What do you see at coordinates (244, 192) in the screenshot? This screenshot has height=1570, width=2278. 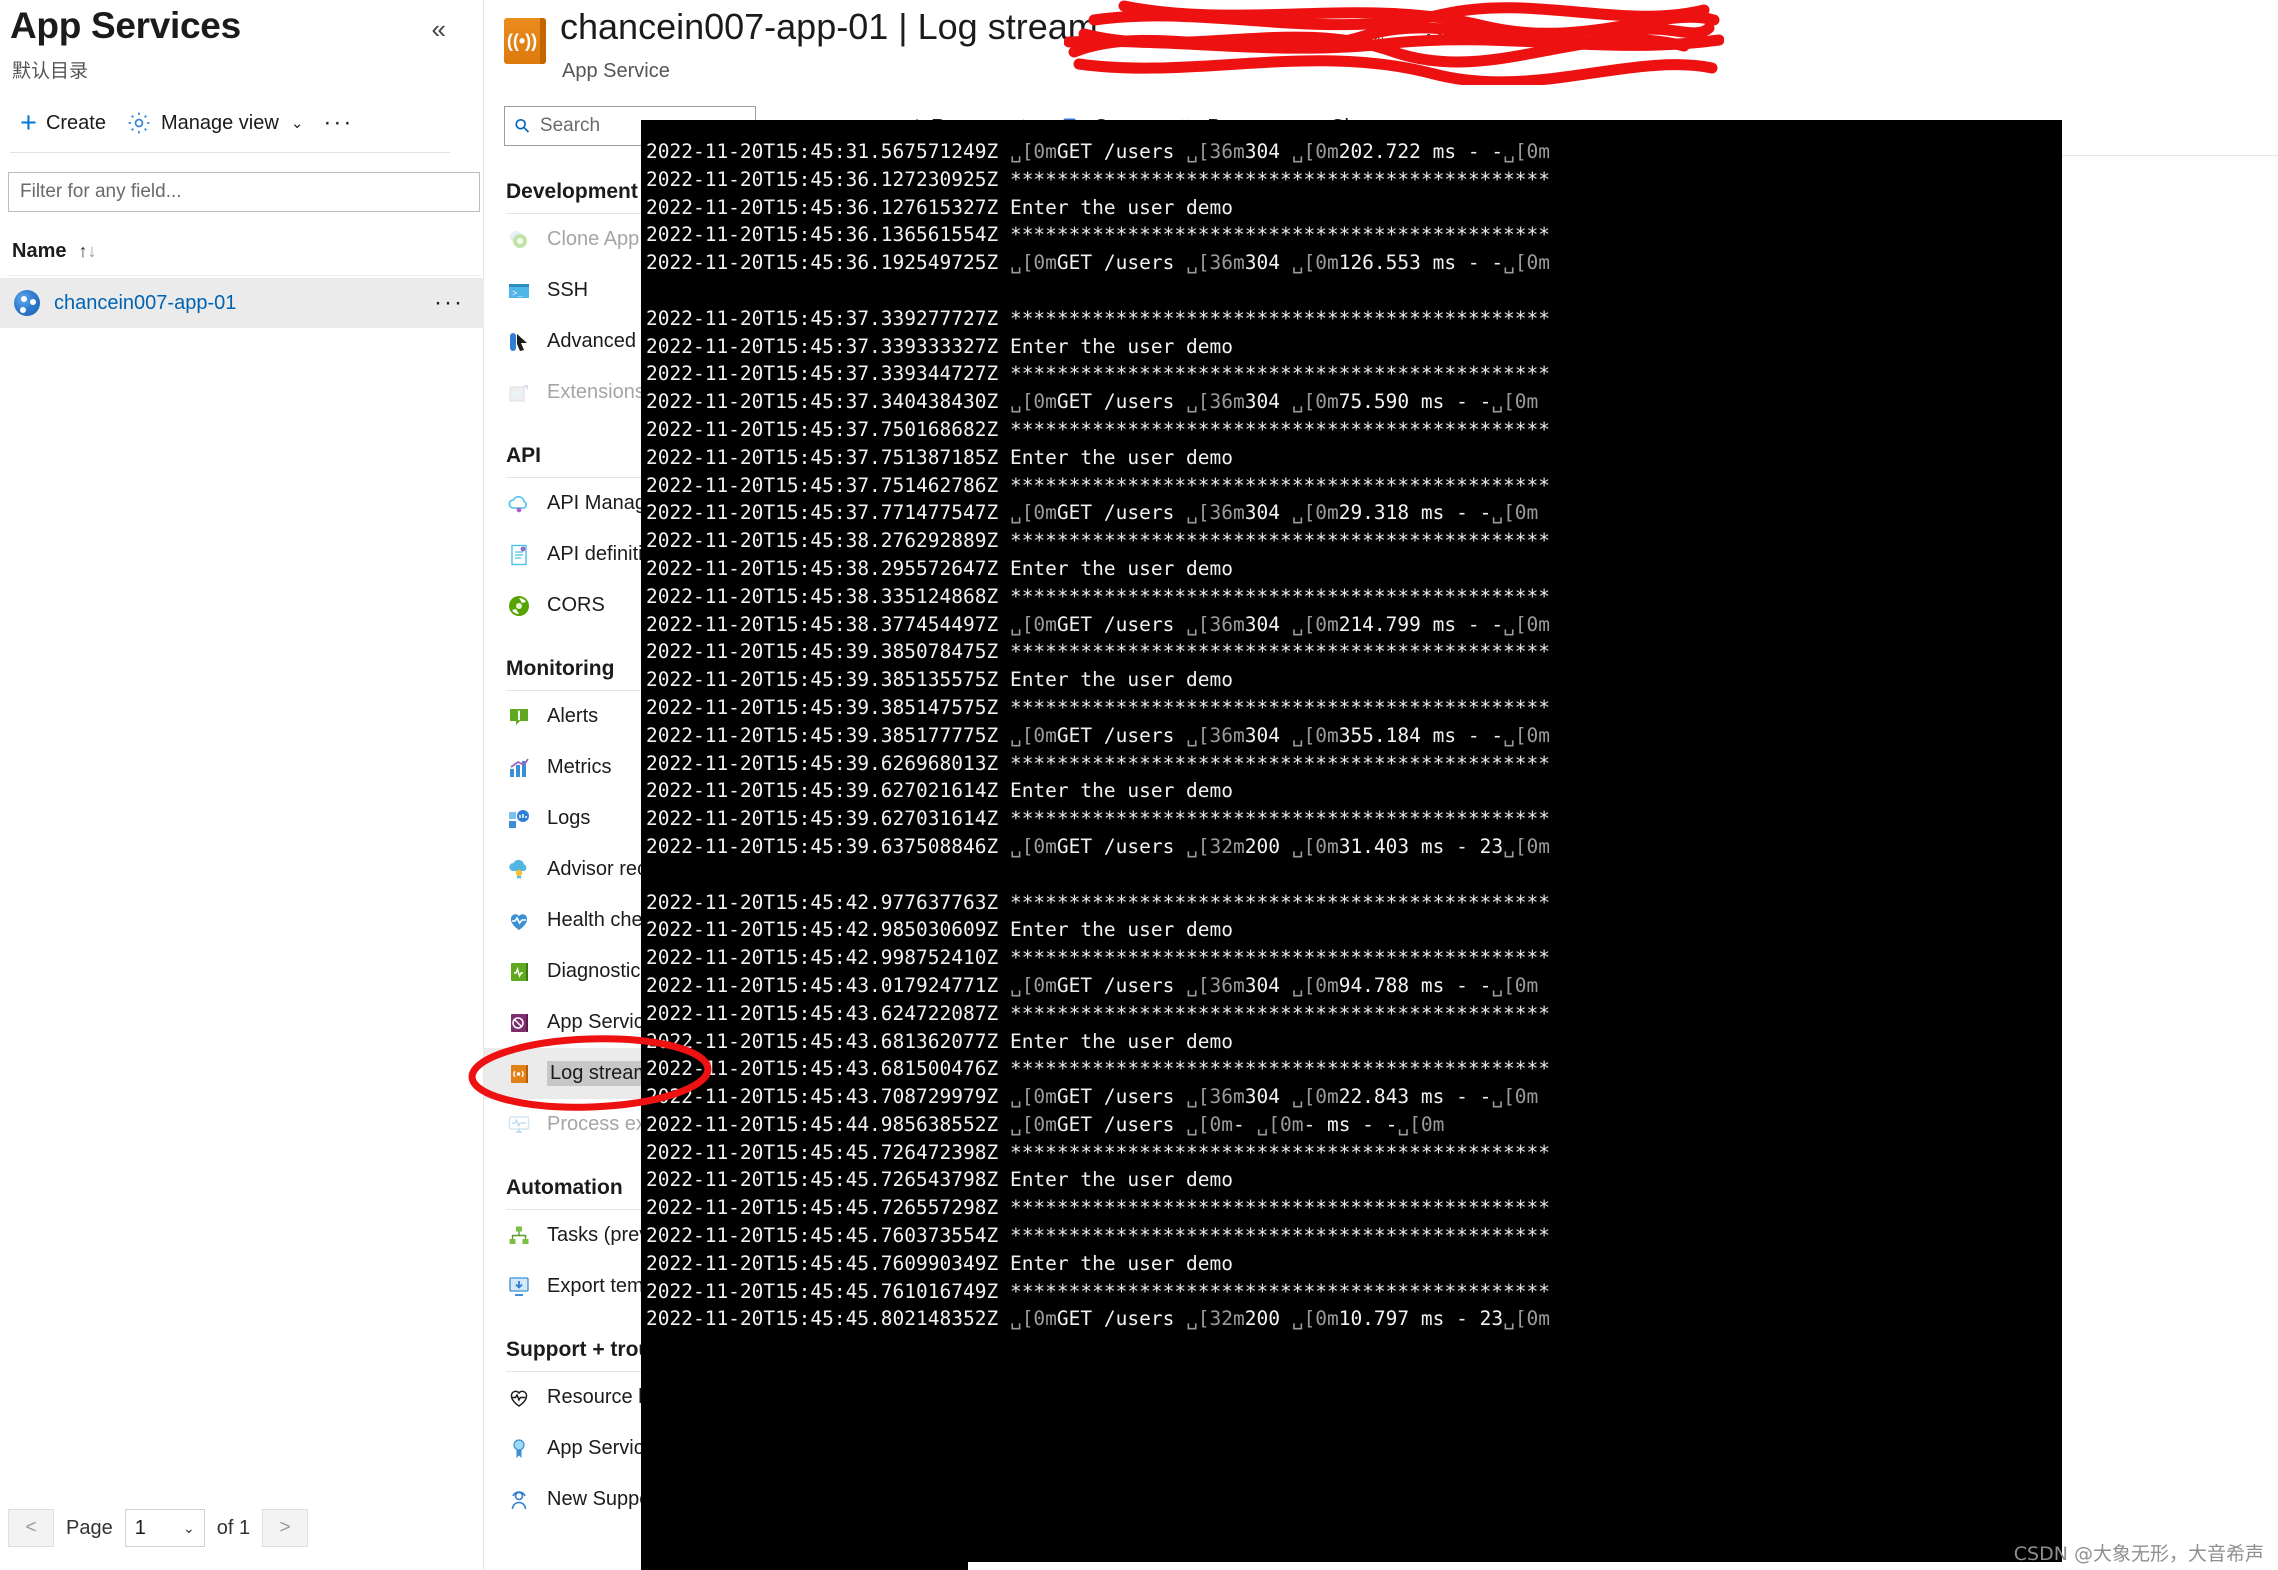 I see `filter-input` at bounding box center [244, 192].